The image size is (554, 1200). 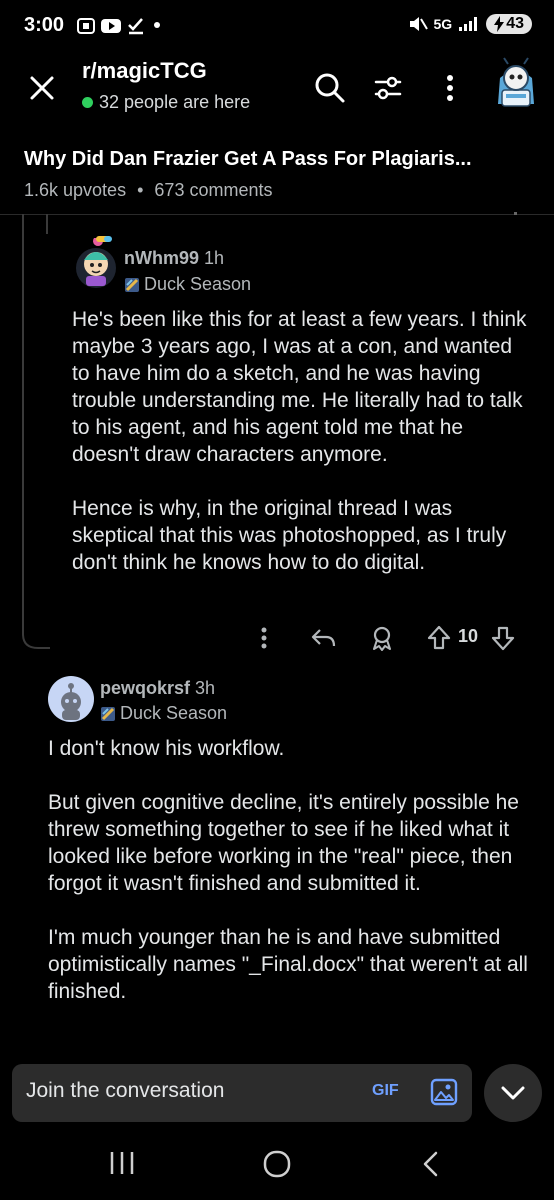 I want to click on recent-apps-icon, so click(x=122, y=1163).